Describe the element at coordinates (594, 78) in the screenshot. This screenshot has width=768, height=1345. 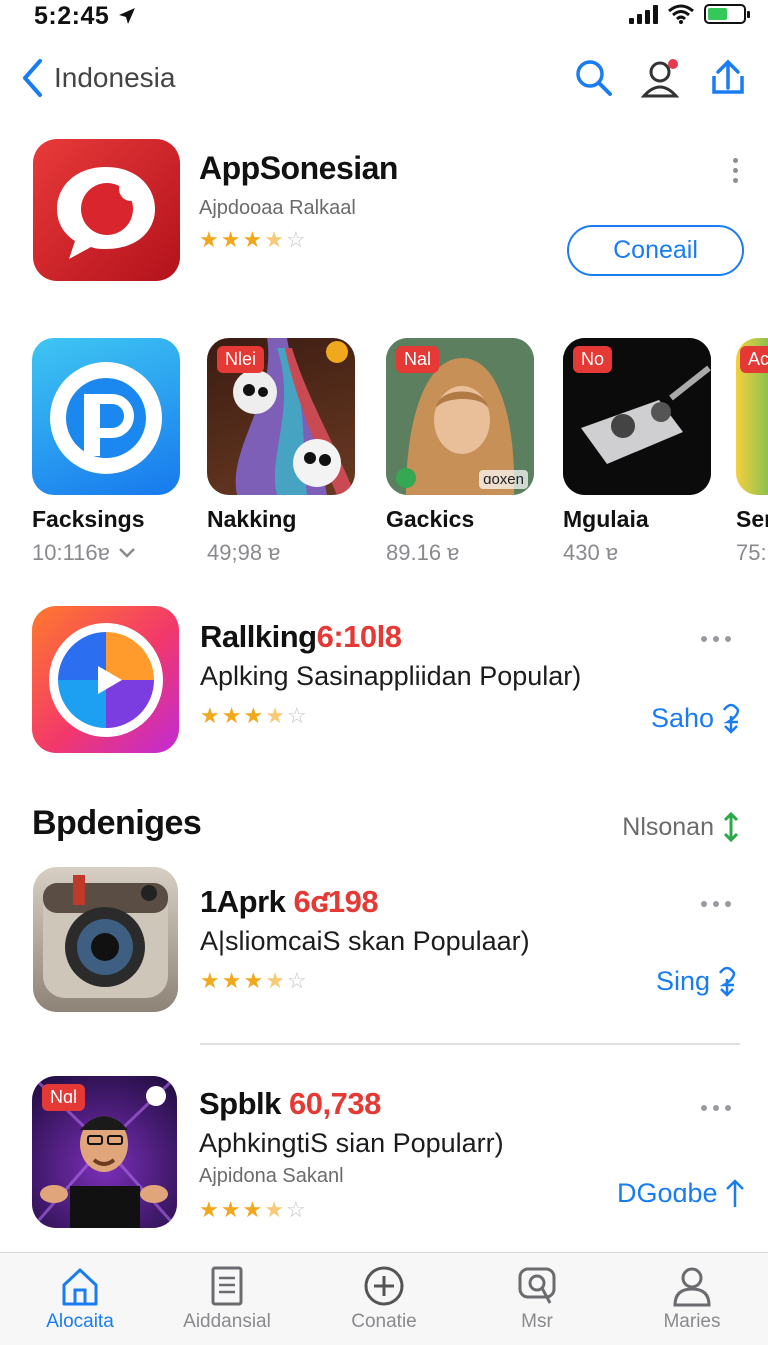
I see `search-icon` at that location.